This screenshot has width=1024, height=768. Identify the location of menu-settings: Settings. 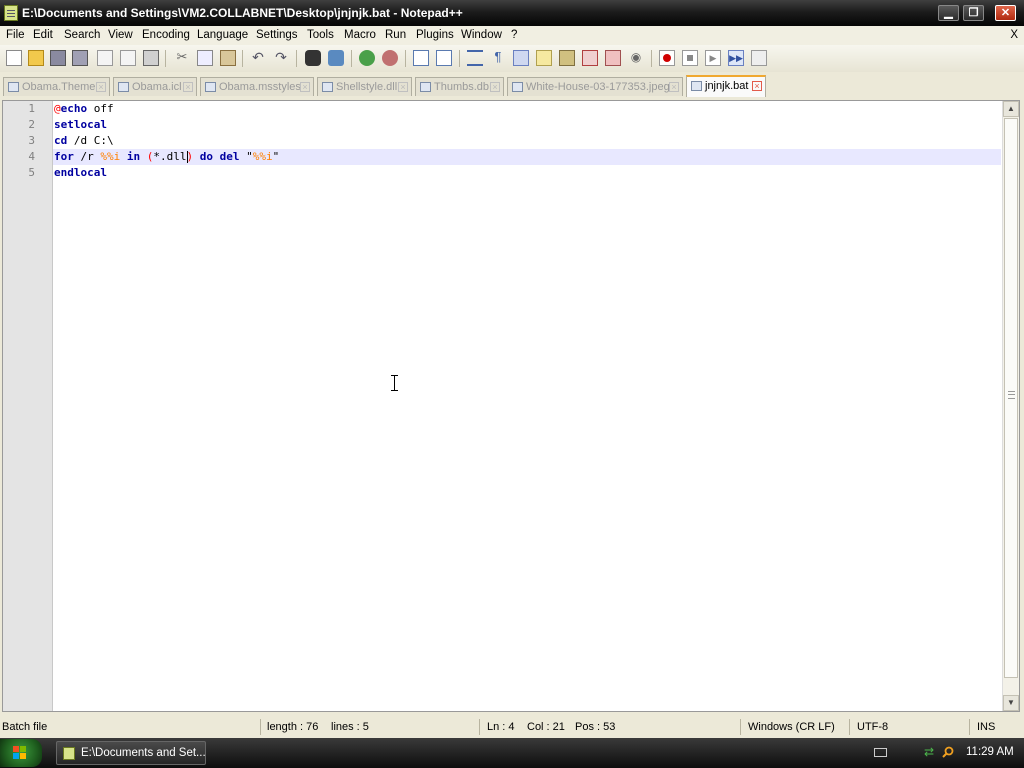
(277, 35).